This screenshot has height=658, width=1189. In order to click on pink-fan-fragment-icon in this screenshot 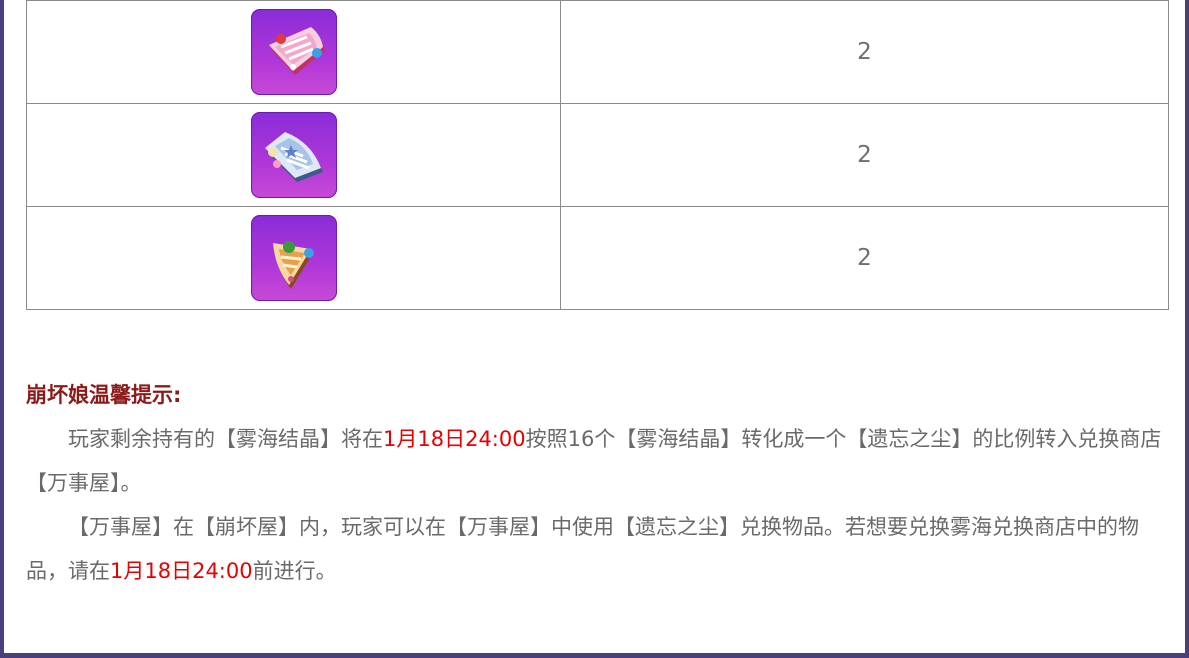, I will do `click(293, 52)`.